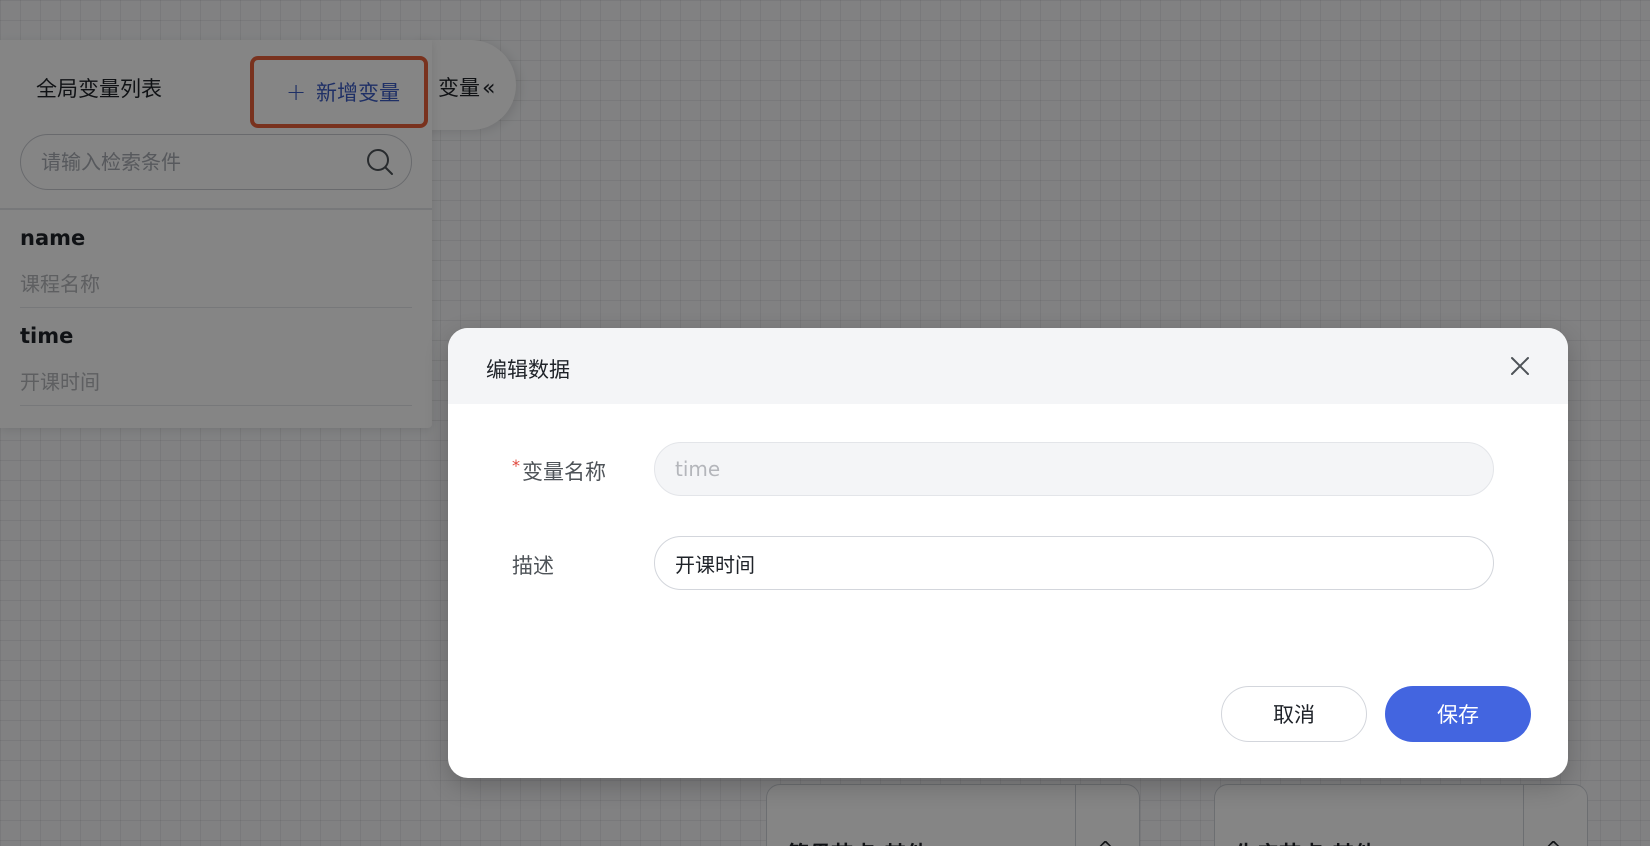 The image size is (1650, 846). I want to click on description-field, so click(1074, 563).